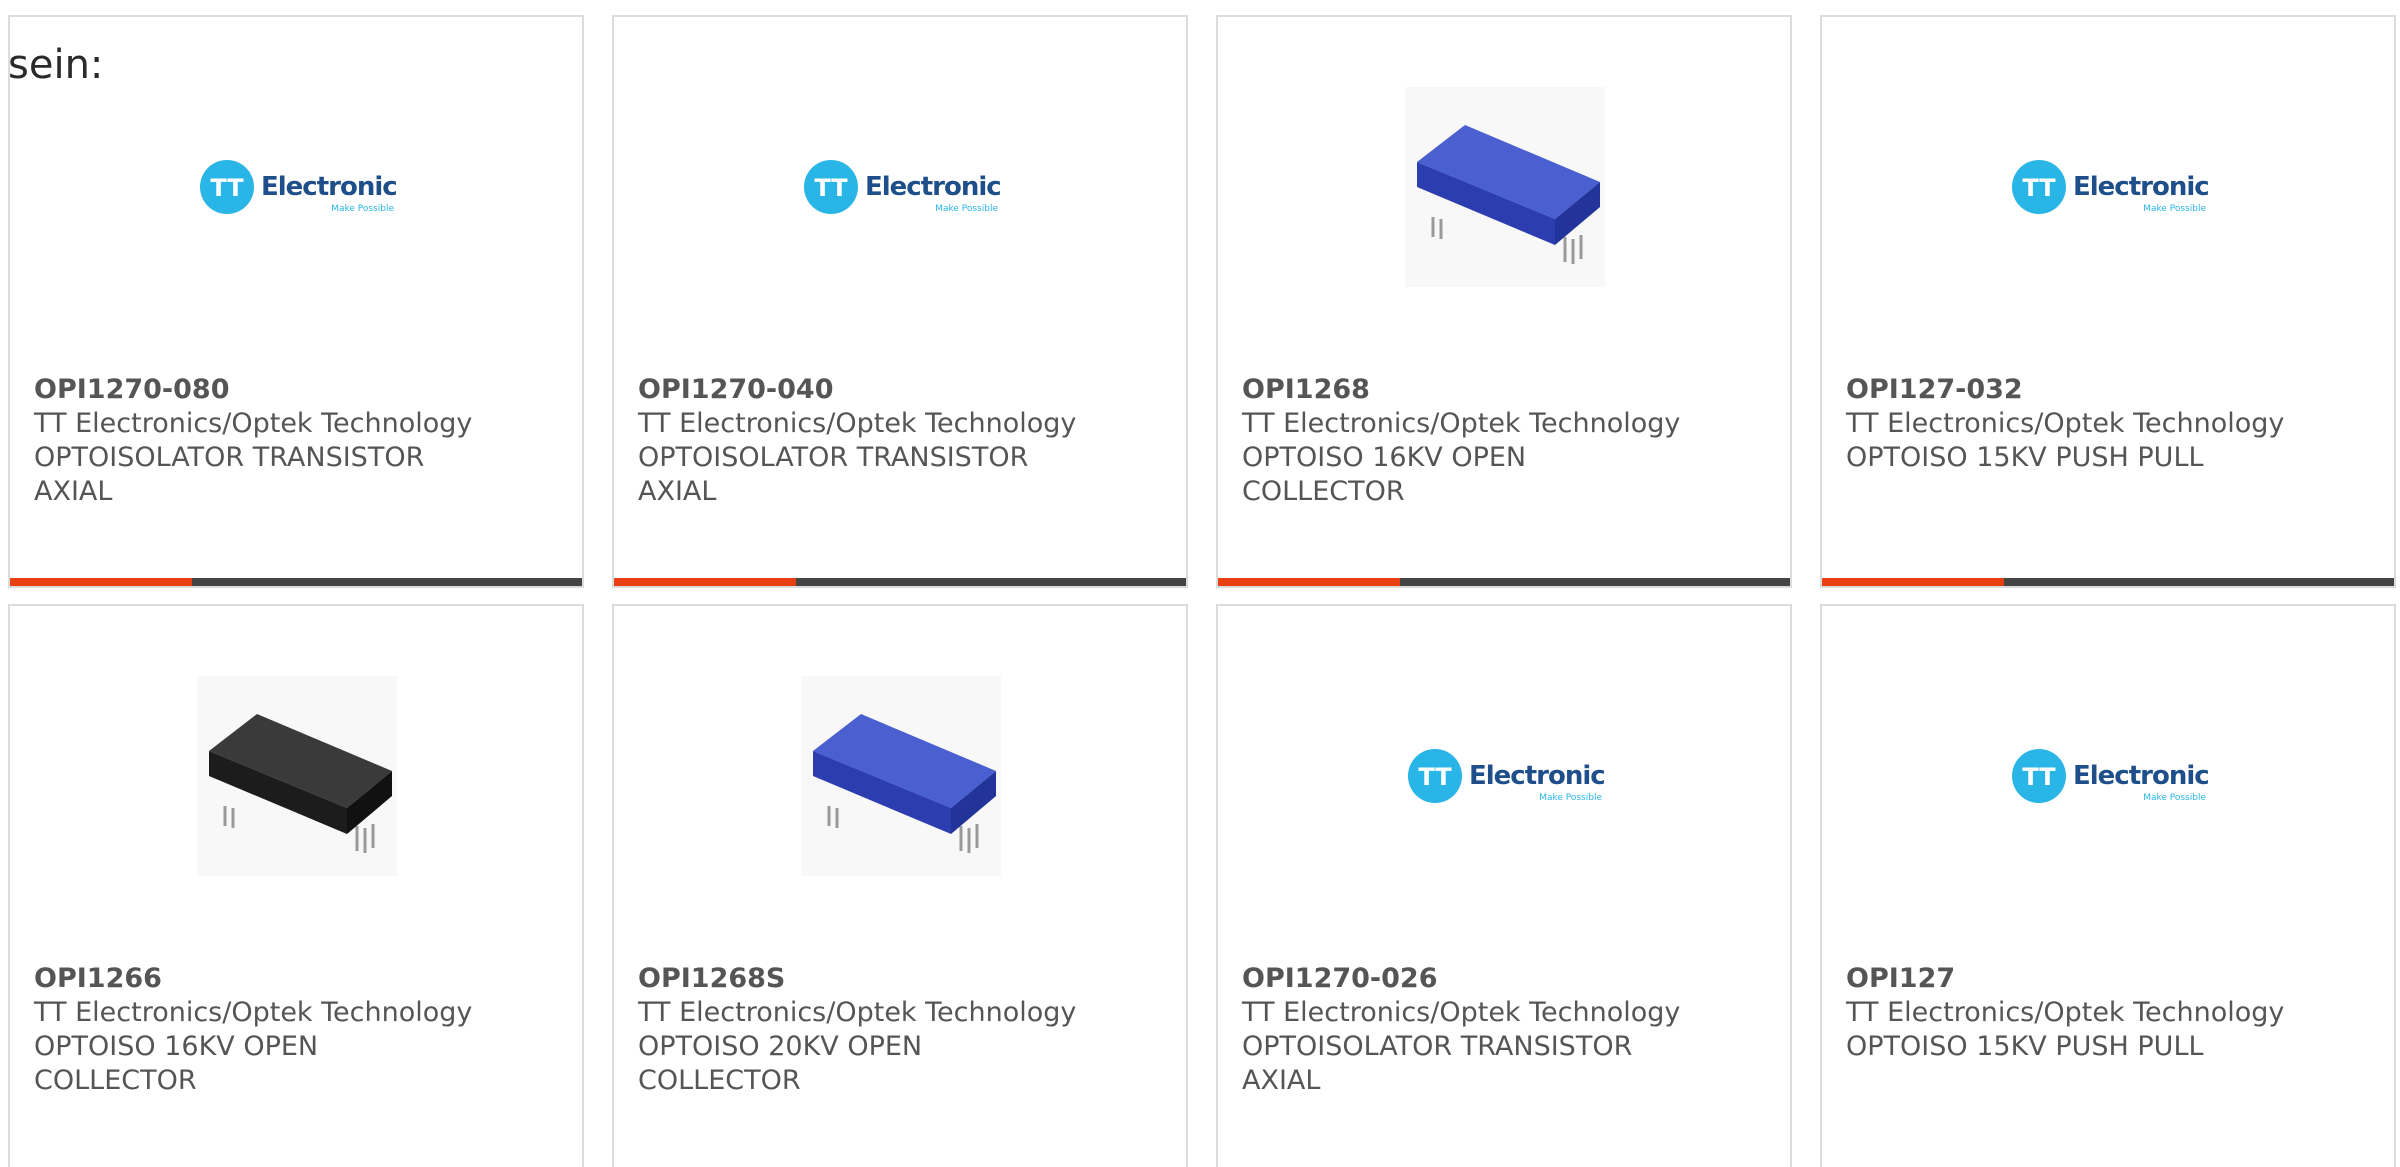  I want to click on product-part-number: OPI1266, so click(98, 979).